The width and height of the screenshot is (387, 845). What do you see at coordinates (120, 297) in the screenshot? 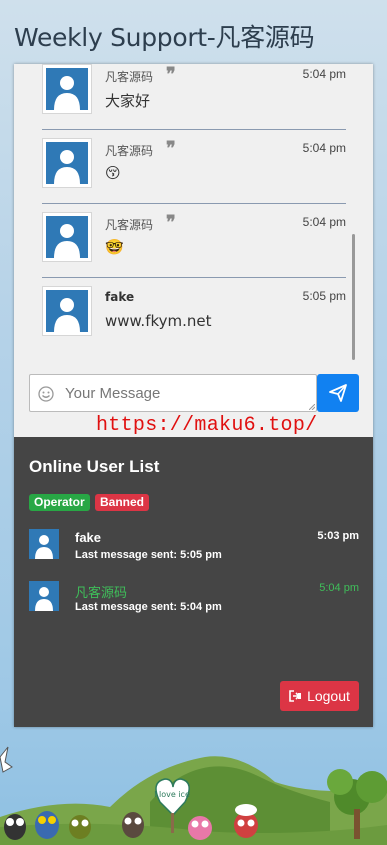
I see `message-author: fake` at bounding box center [120, 297].